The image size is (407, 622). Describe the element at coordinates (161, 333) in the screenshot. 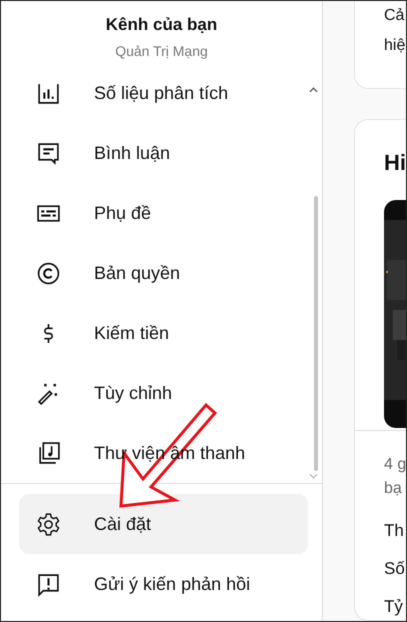

I see `menu-item: Kiếm tiền` at that location.